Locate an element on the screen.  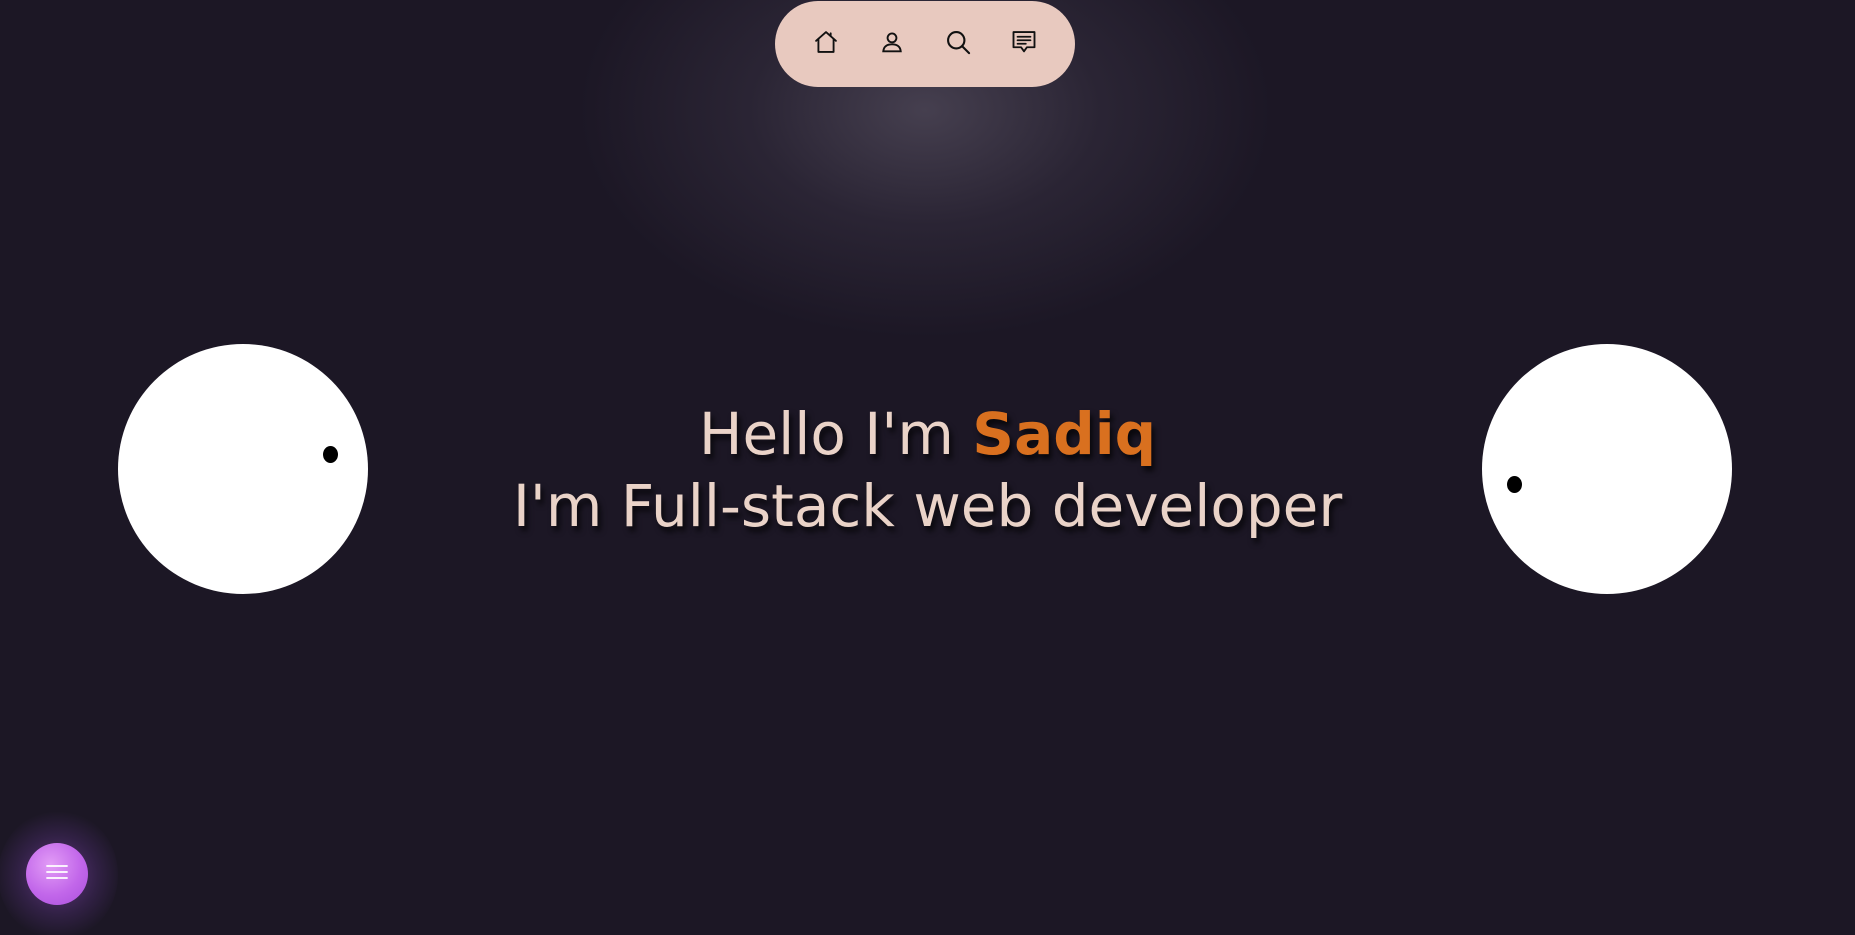
greeting-line: Hello I'm Sadiq is located at coordinates (927, 434).